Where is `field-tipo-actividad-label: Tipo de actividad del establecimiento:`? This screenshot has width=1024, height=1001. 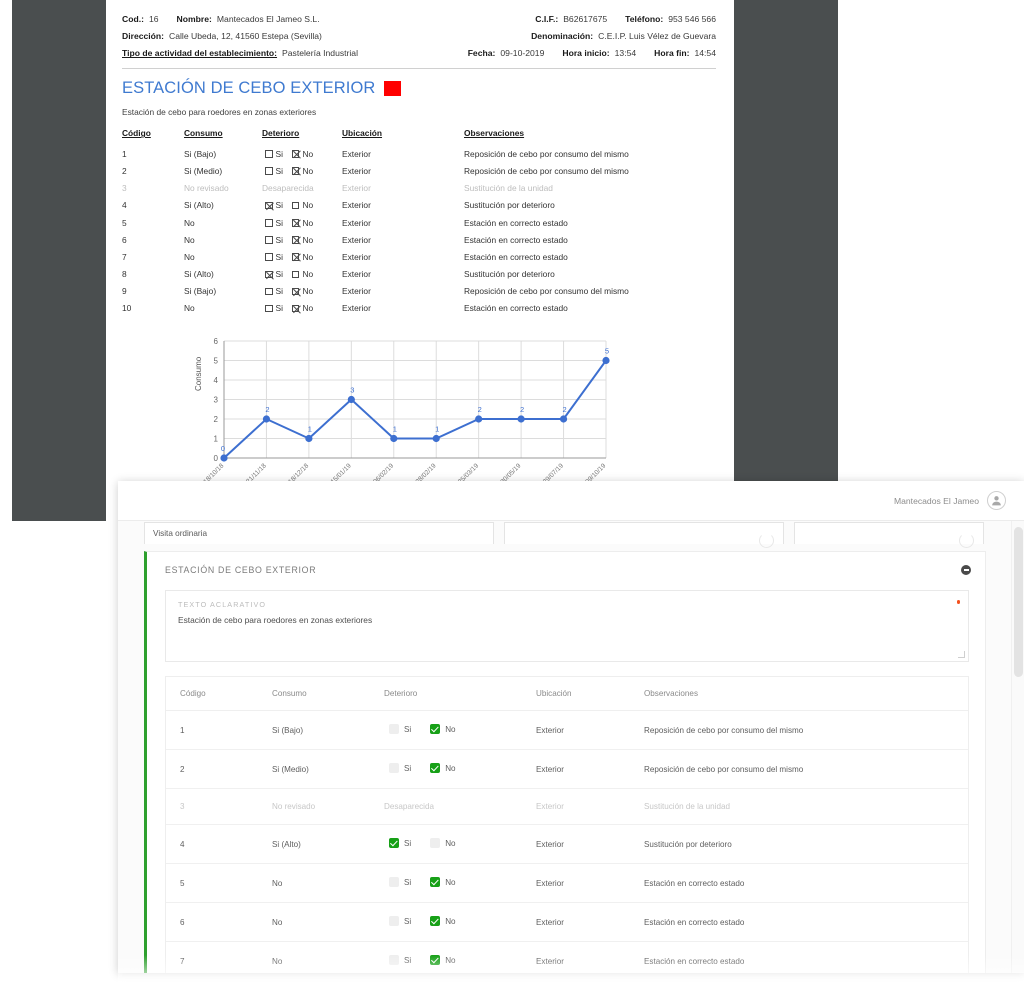
field-tipo-actividad-label: Tipo de actividad del establecimiento: is located at coordinates (200, 53).